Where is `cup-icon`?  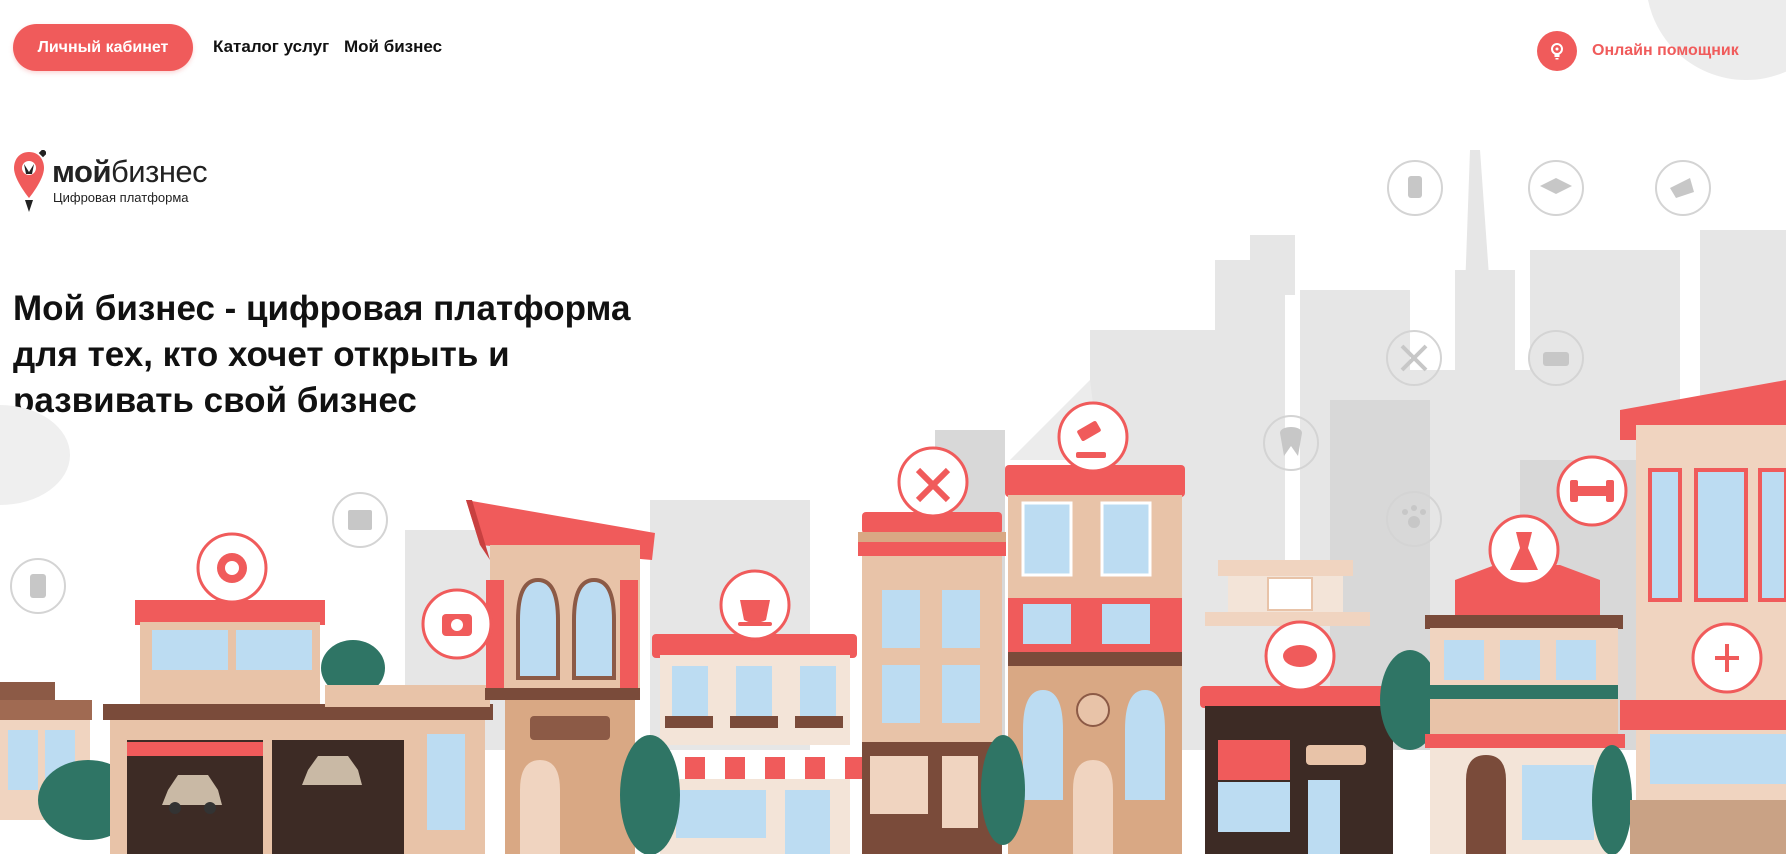 cup-icon is located at coordinates (755, 613).